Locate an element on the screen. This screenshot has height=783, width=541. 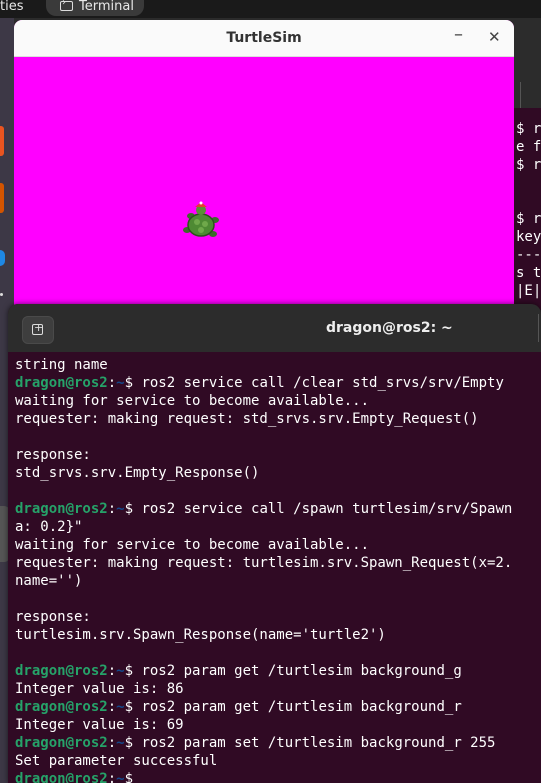
terminal-line: e fo is located at coordinates (528, 147).